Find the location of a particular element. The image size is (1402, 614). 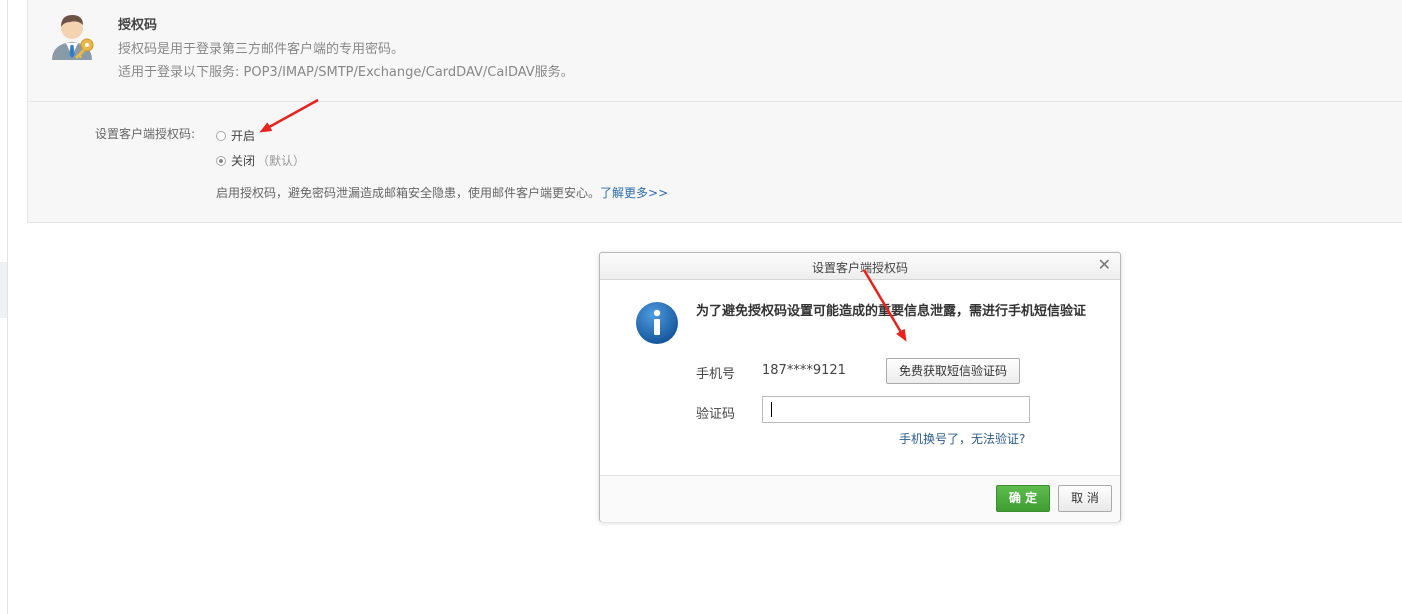

dialog-title-bar: 设置客户端授权码 ✕ is located at coordinates (860, 266).